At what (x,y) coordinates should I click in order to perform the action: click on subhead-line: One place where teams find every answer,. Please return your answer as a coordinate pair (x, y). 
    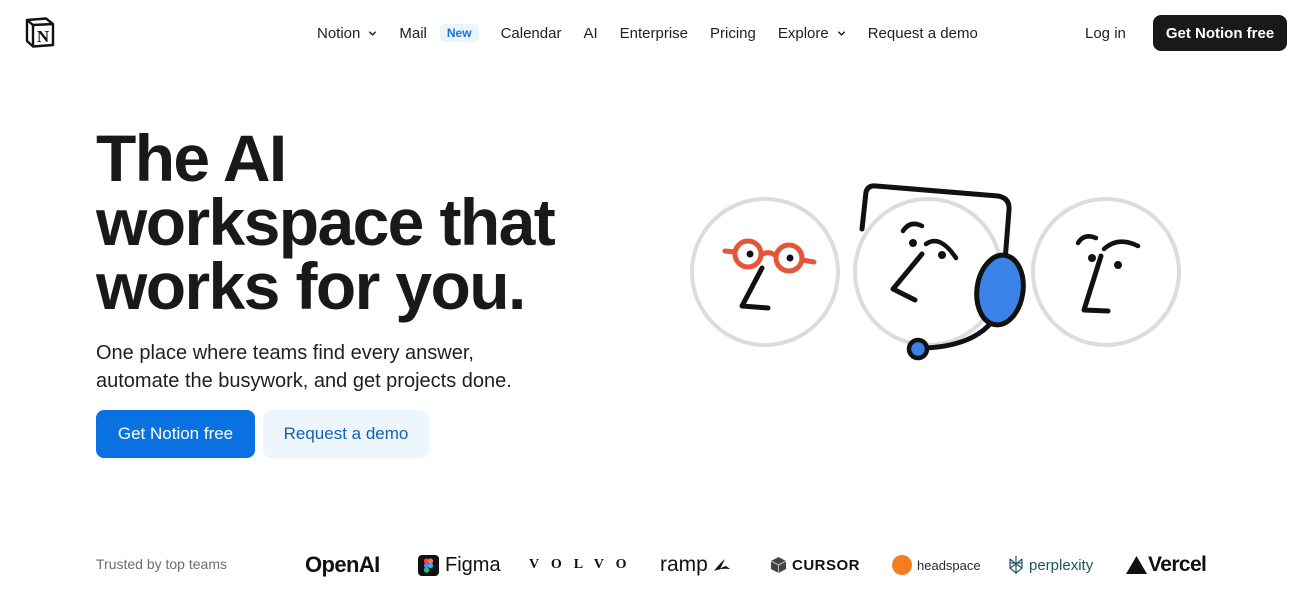
    Looking at the image, I should click on (285, 353).